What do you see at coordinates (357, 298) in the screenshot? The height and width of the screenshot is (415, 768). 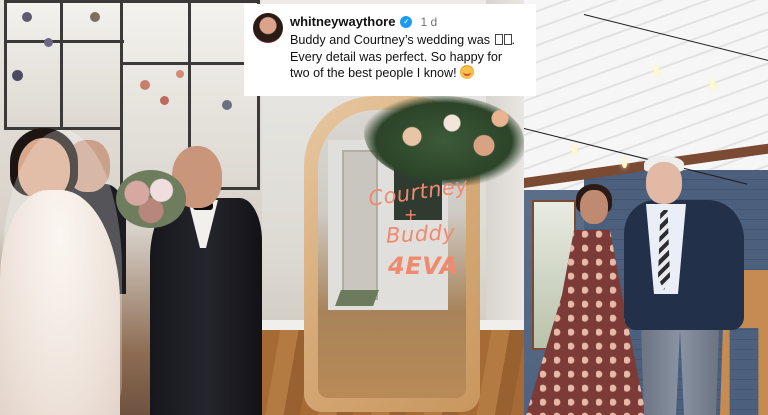 I see `mirror-reflection-rug` at bounding box center [357, 298].